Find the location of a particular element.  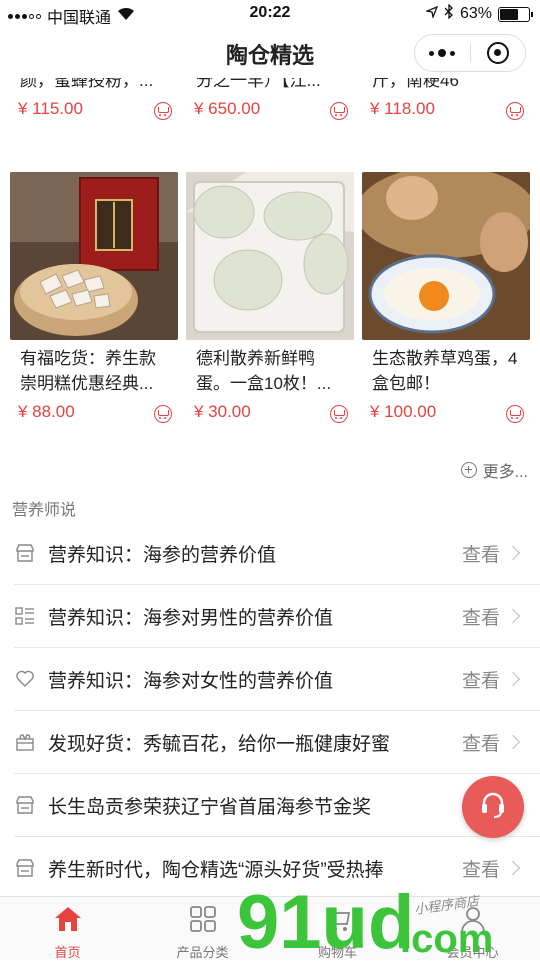

product-price: ¥ 100.00 is located at coordinates (403, 411).